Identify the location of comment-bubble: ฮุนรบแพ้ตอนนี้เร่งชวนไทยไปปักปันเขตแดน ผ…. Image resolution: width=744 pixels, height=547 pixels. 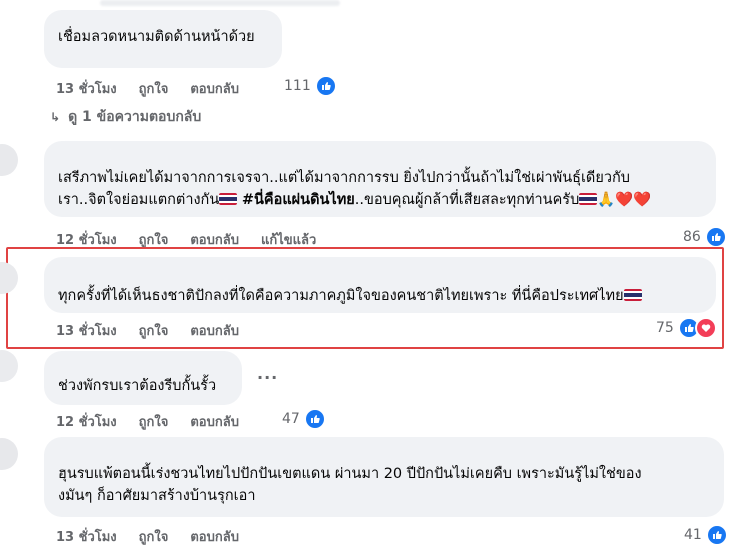
(384, 477).